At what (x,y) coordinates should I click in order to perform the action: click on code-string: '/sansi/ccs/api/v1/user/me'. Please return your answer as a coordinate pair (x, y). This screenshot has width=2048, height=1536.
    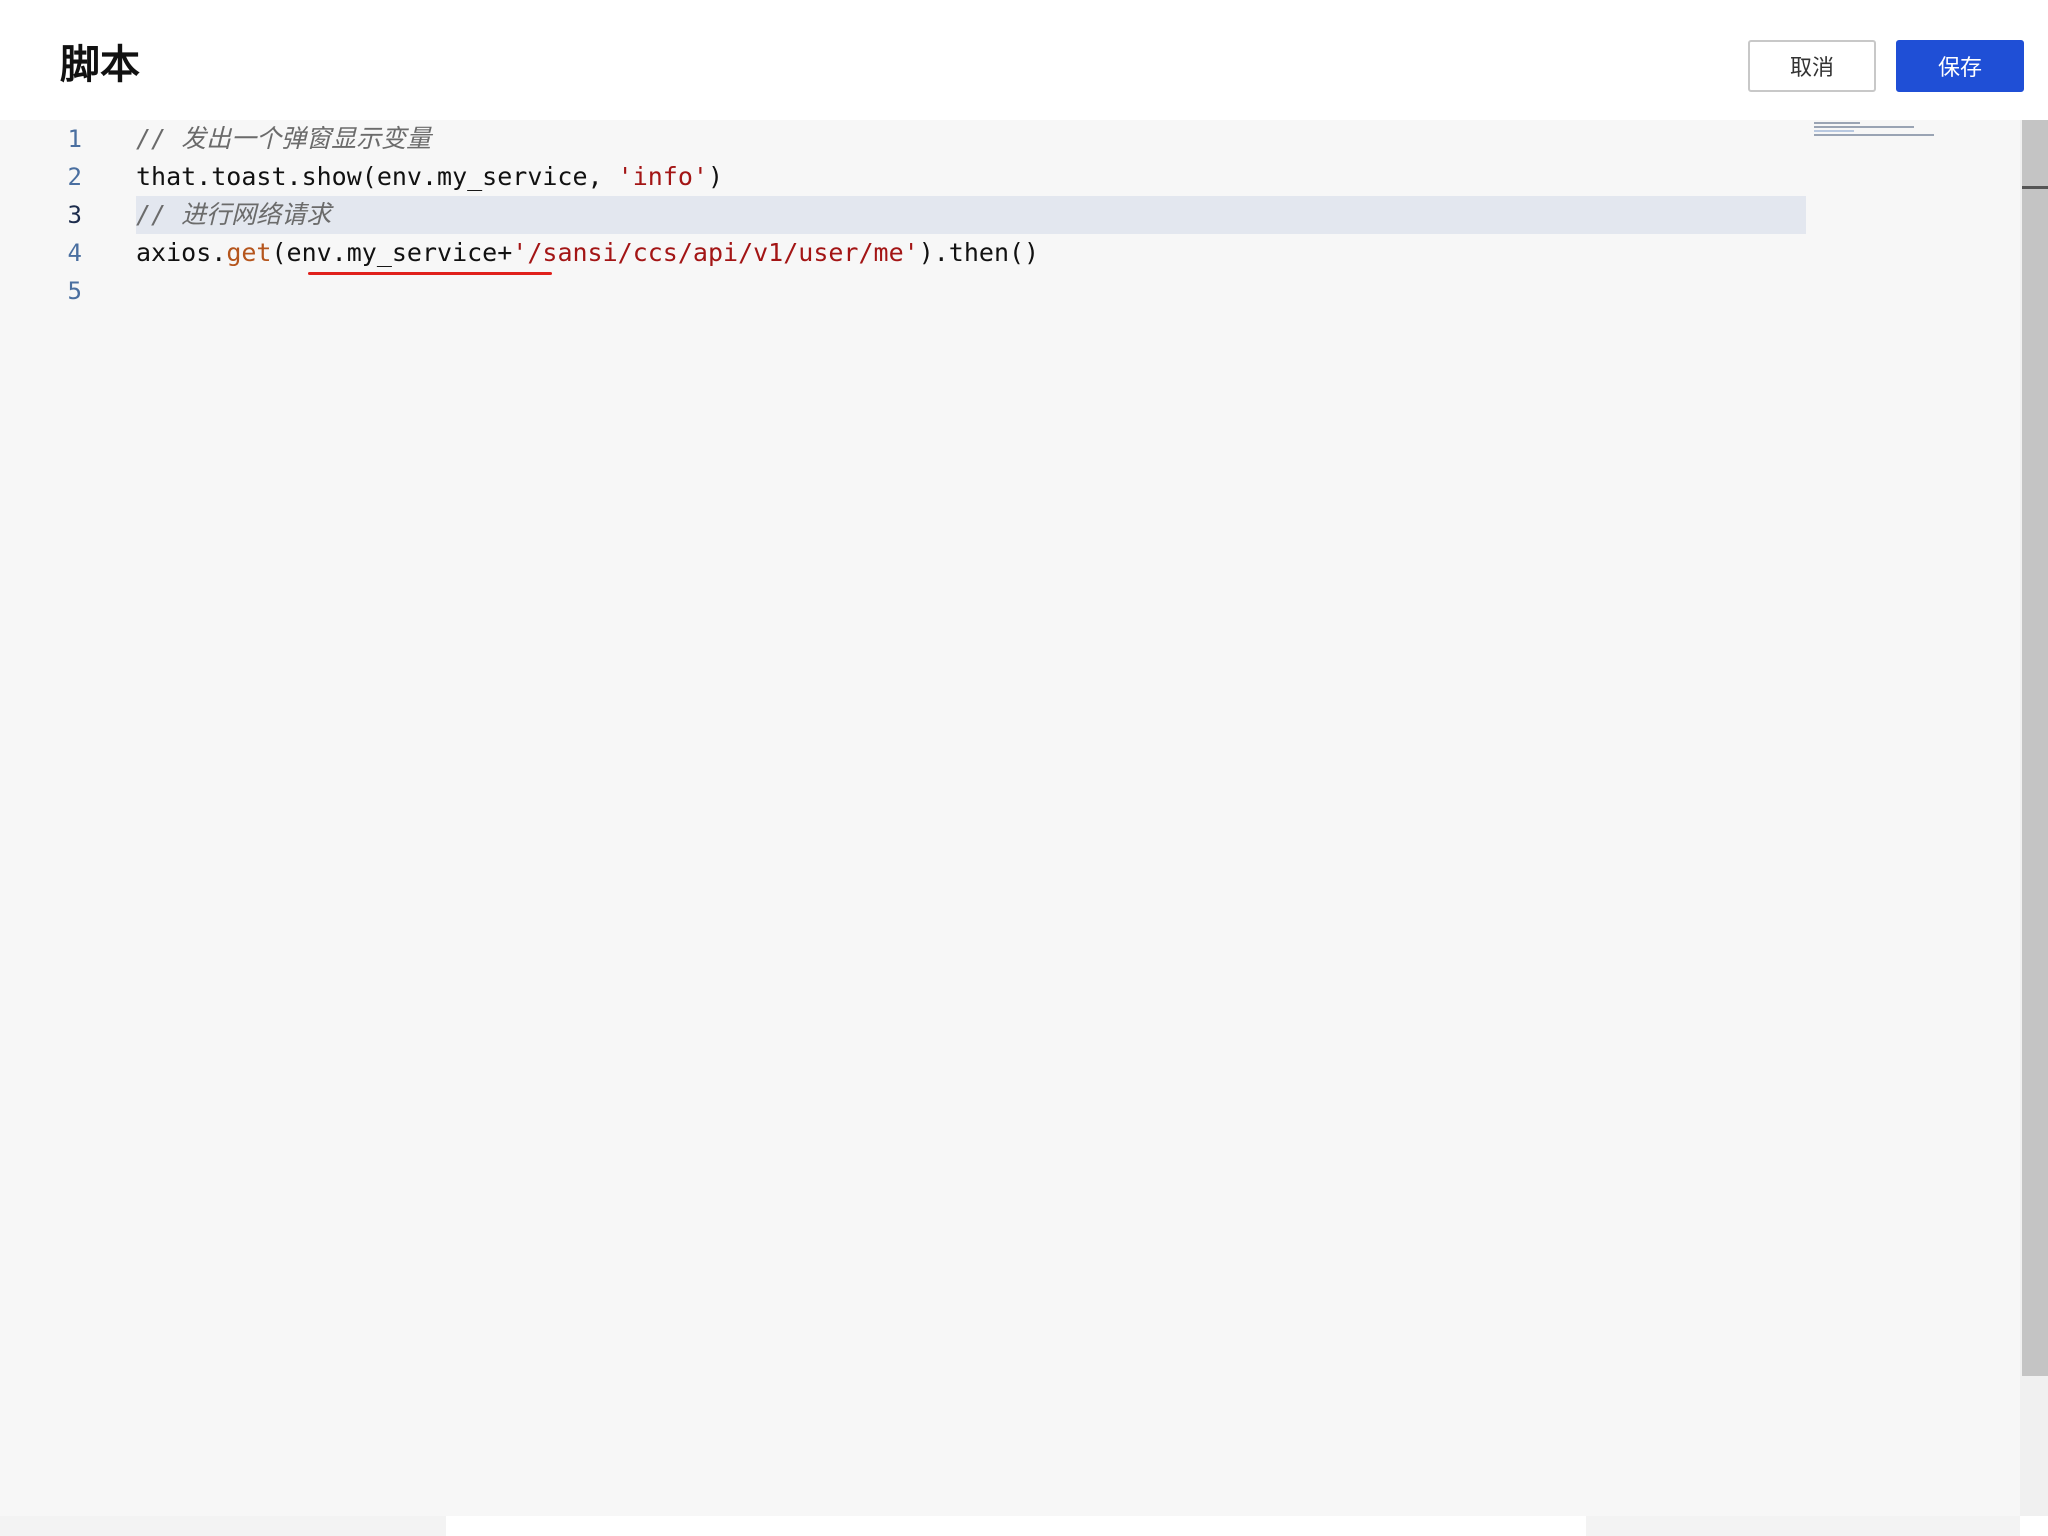
    Looking at the image, I should click on (715, 252).